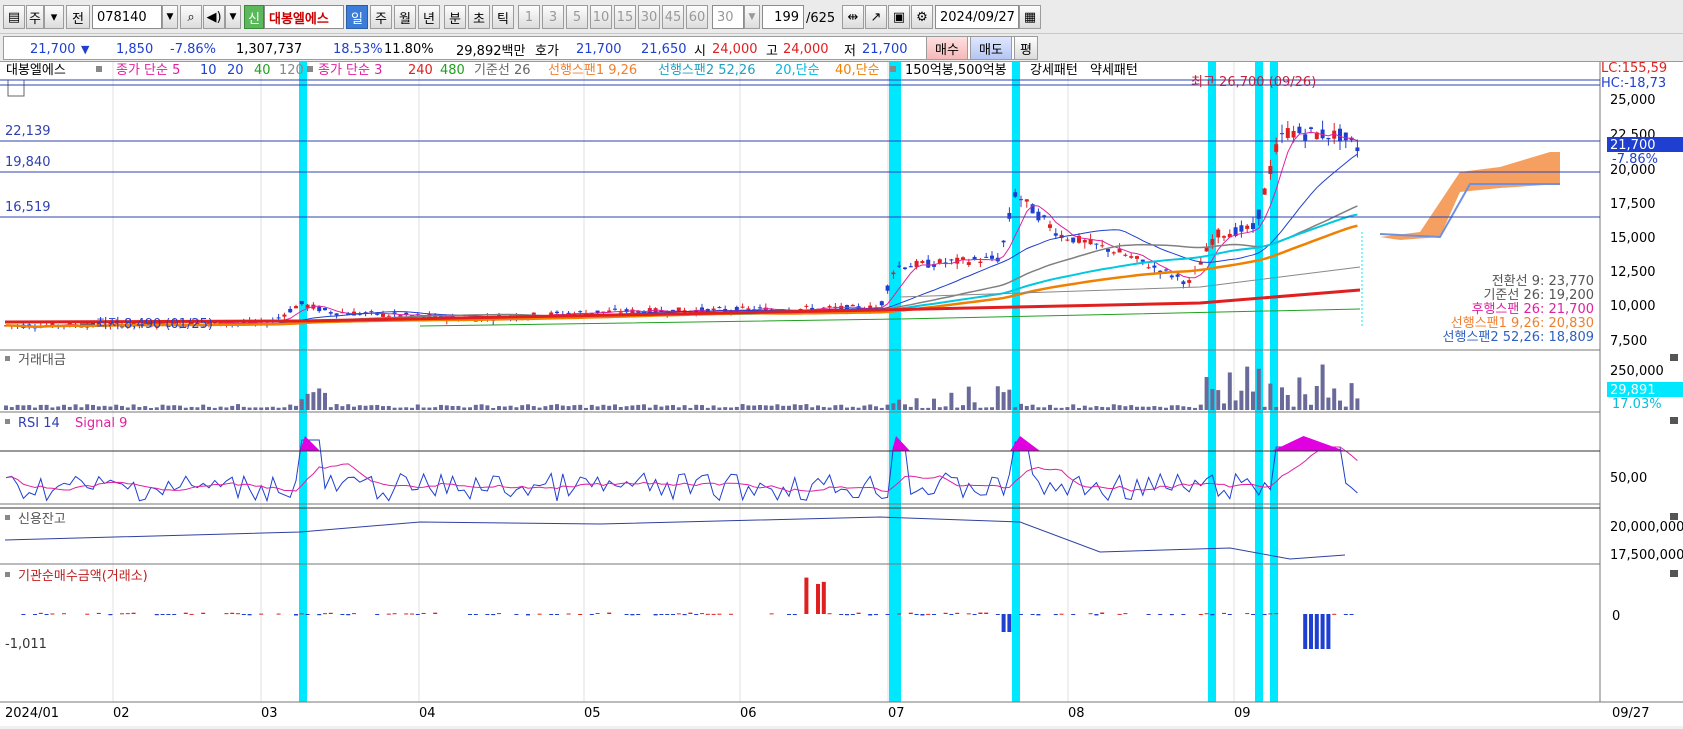 Image resolution: width=1683 pixels, height=729 pixels. Describe the element at coordinates (601, 17) in the screenshot. I see `interval-10-button: 10` at that location.